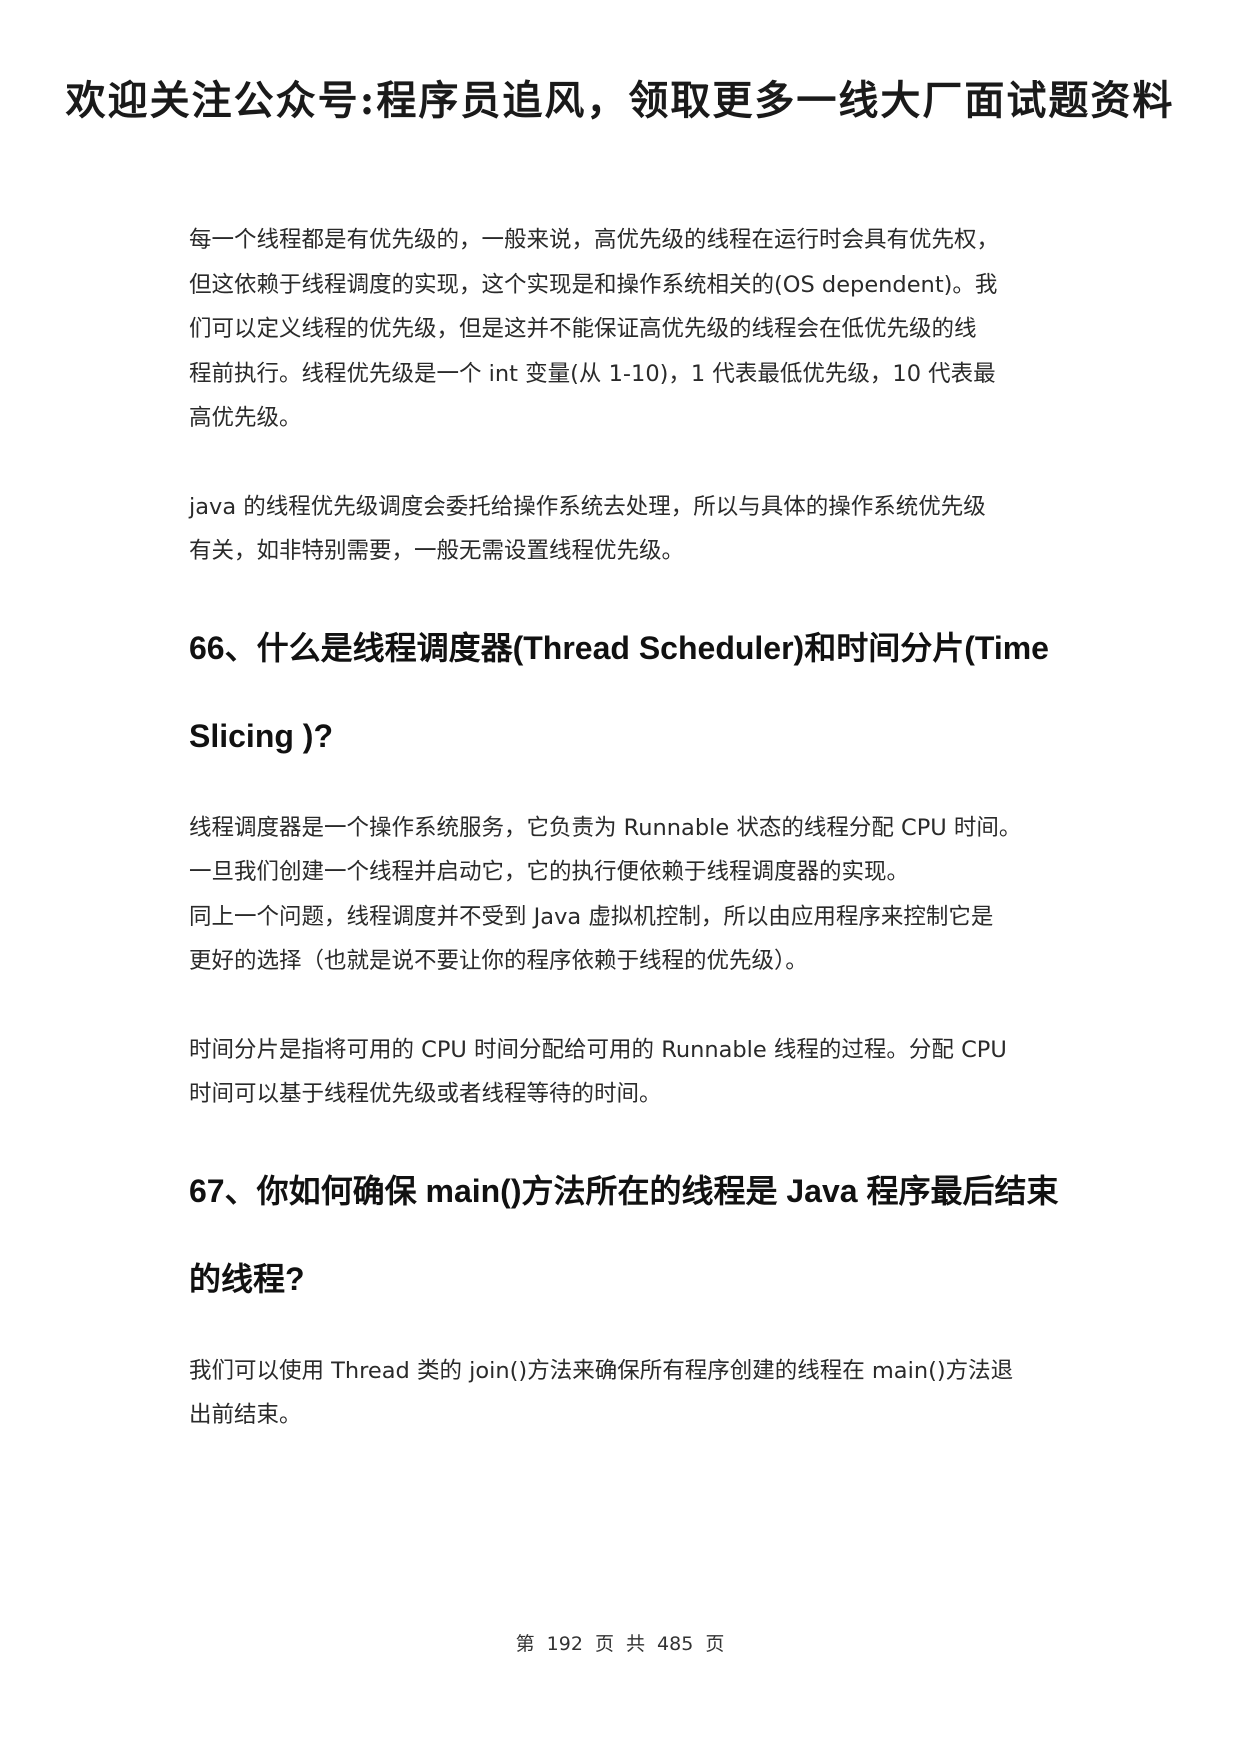 This screenshot has width=1240, height=1754. Describe the element at coordinates (625, 1235) in the screenshot. I see `heading-question-67: 67、你如何确保 main()方法所在的线程是 Java 程序最后结束 的线程?` at that location.